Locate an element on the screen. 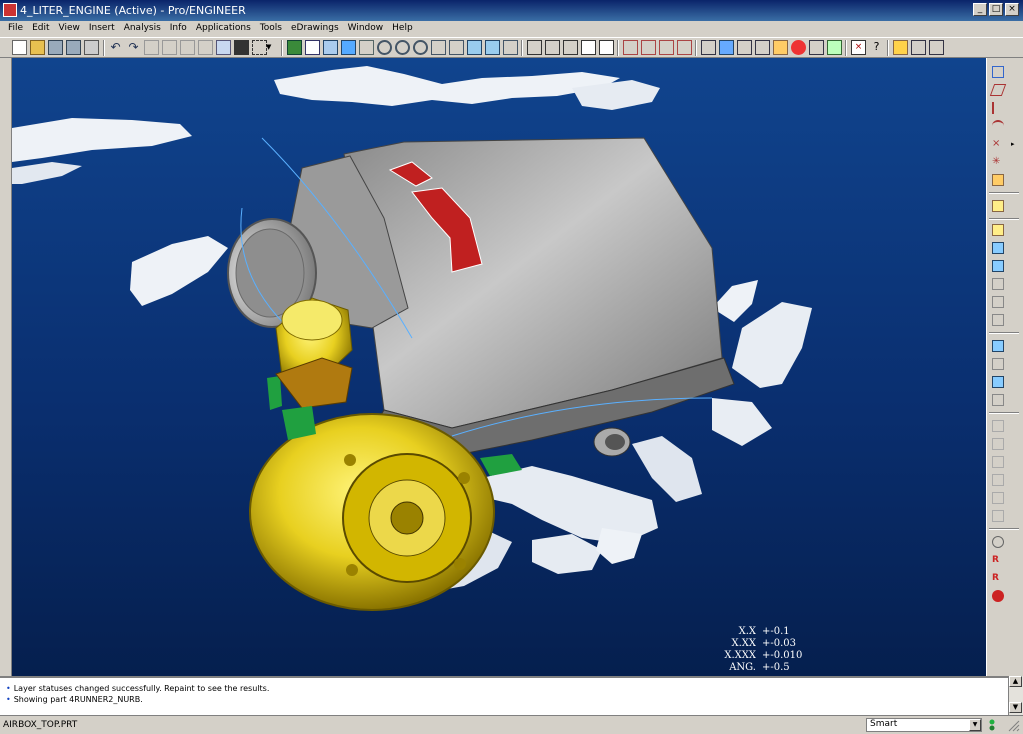 This screenshot has width=1023, height=734. offset-icon is located at coordinates (998, 516).